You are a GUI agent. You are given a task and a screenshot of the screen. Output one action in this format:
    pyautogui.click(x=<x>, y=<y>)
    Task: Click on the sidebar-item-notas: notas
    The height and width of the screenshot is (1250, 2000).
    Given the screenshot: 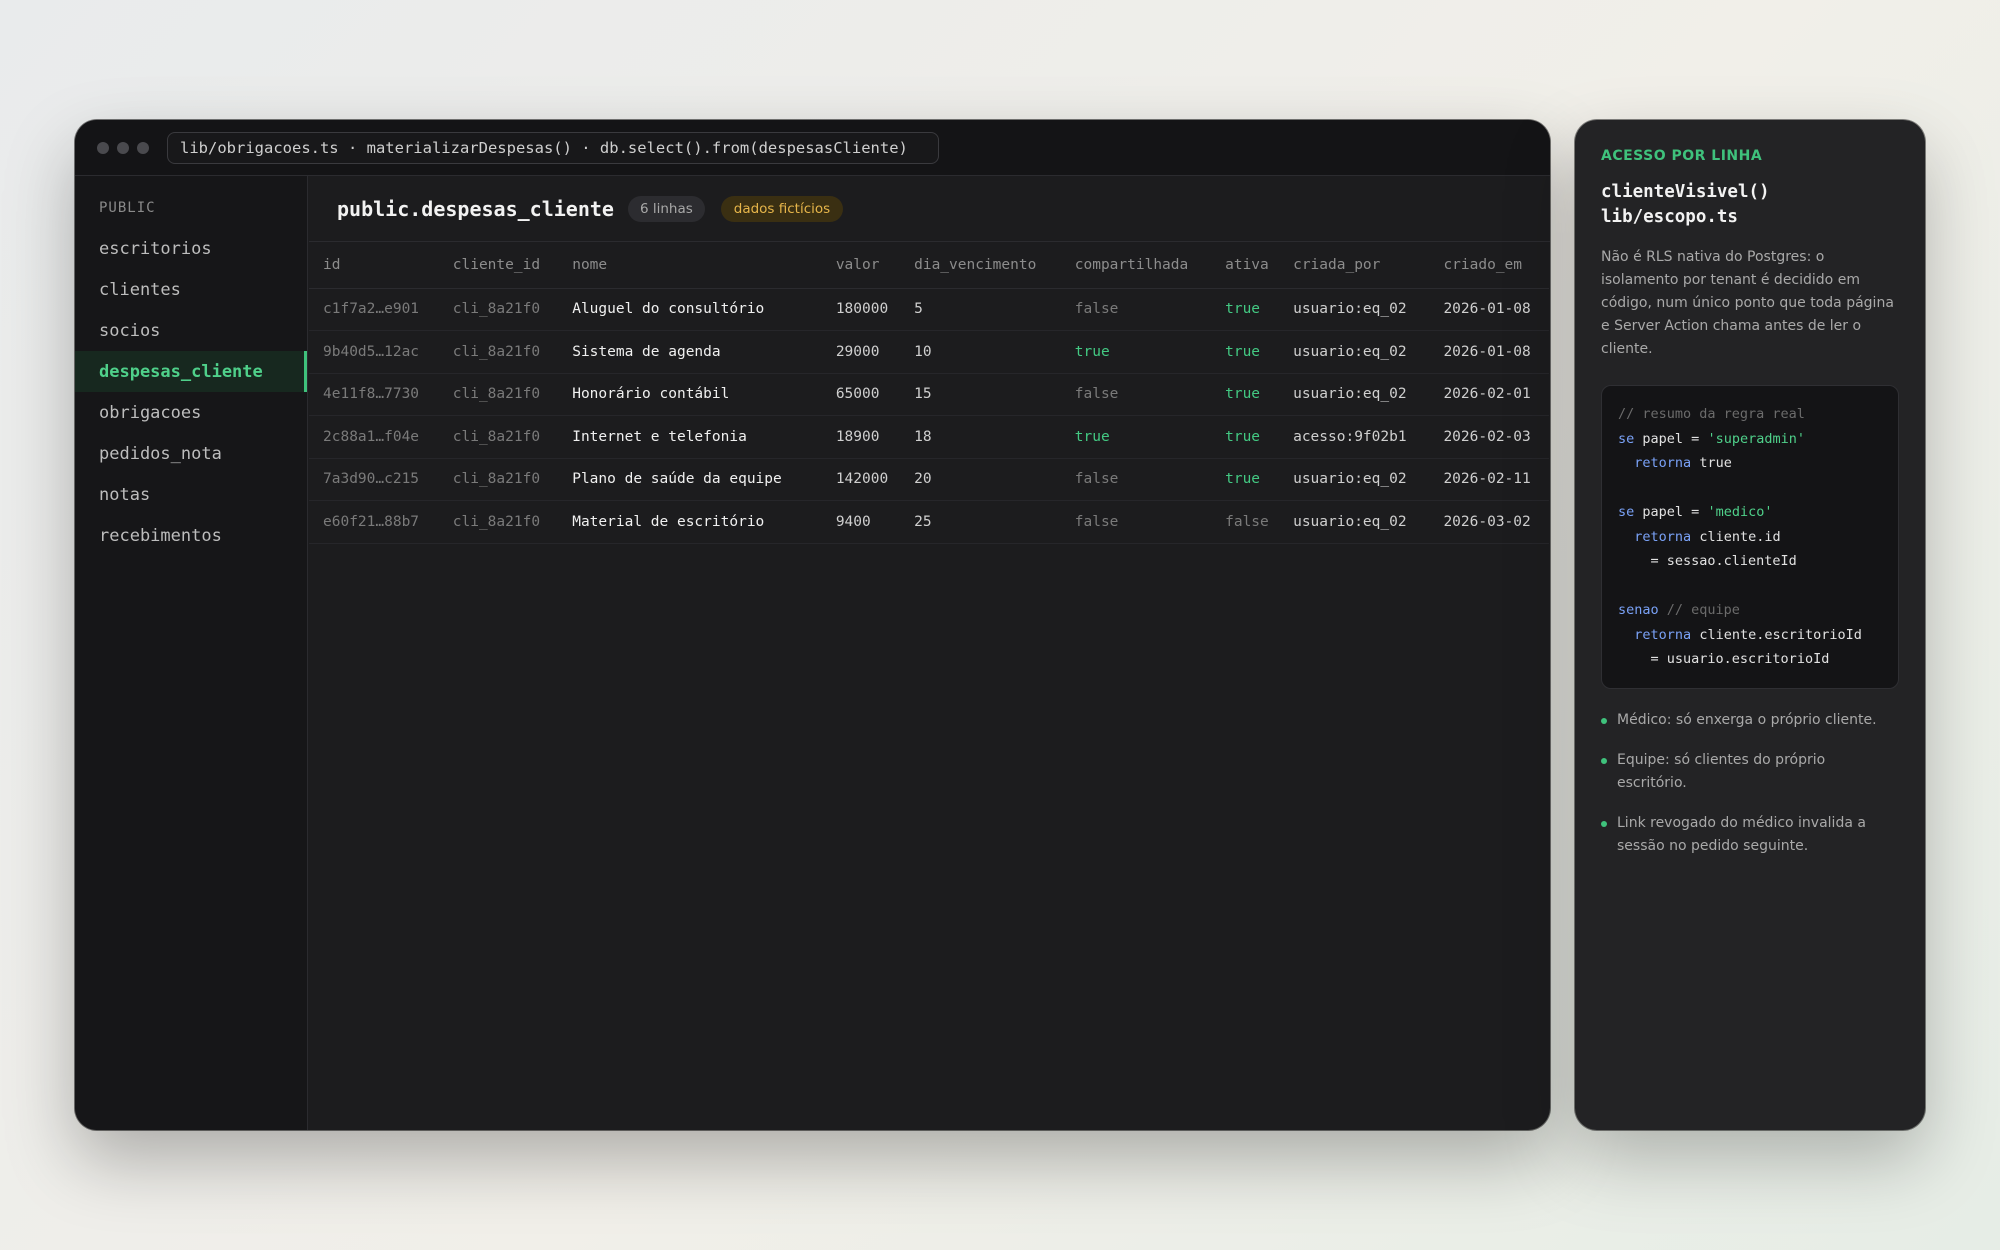 What is the action you would take?
    pyautogui.click(x=191, y=494)
    